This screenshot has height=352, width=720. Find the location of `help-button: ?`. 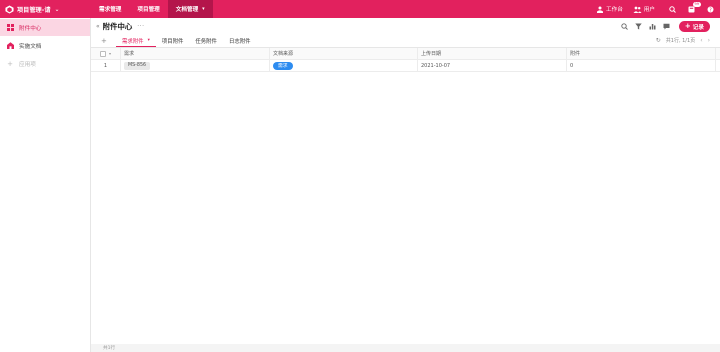

help-button: ? is located at coordinates (711, 9).